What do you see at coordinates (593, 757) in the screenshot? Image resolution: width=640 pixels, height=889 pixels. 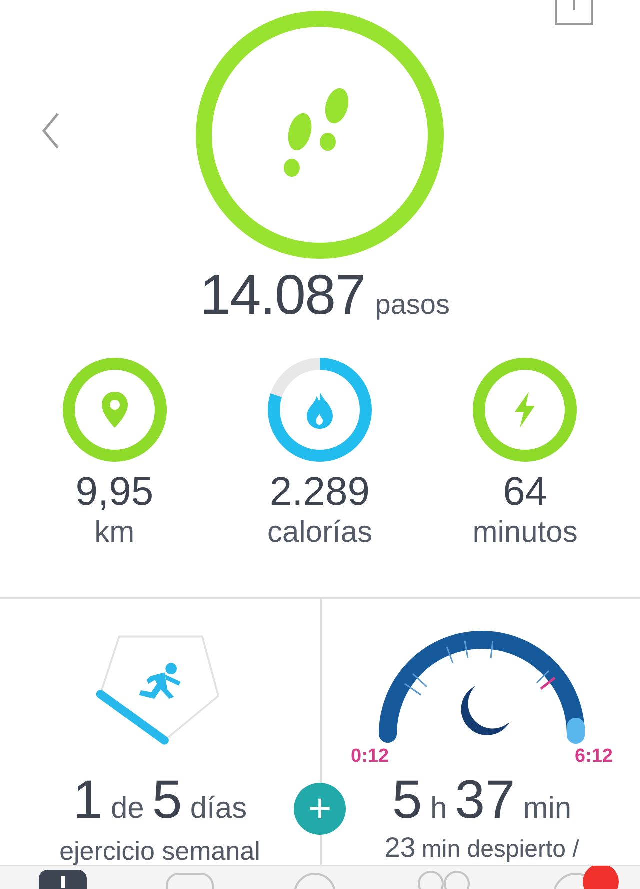 I see `sleep-end-time: 6:12` at bounding box center [593, 757].